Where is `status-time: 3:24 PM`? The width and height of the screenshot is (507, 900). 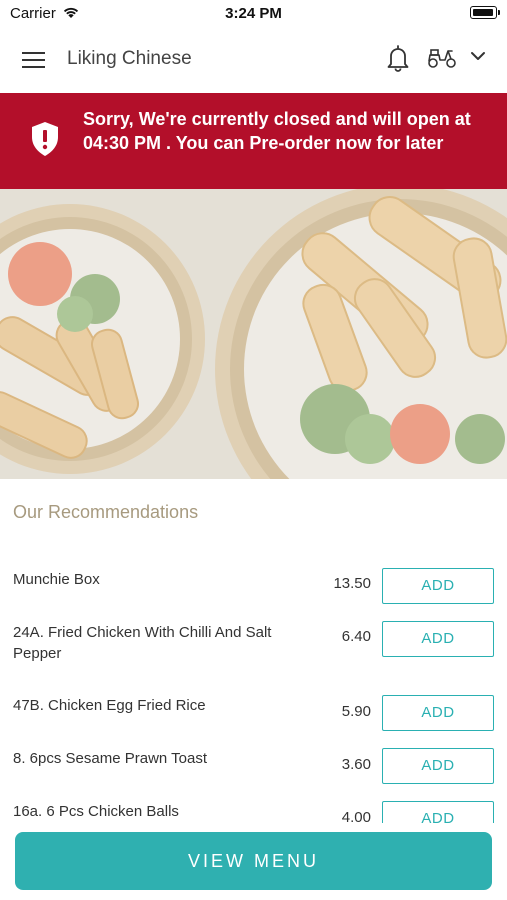 status-time: 3:24 PM is located at coordinates (253, 13).